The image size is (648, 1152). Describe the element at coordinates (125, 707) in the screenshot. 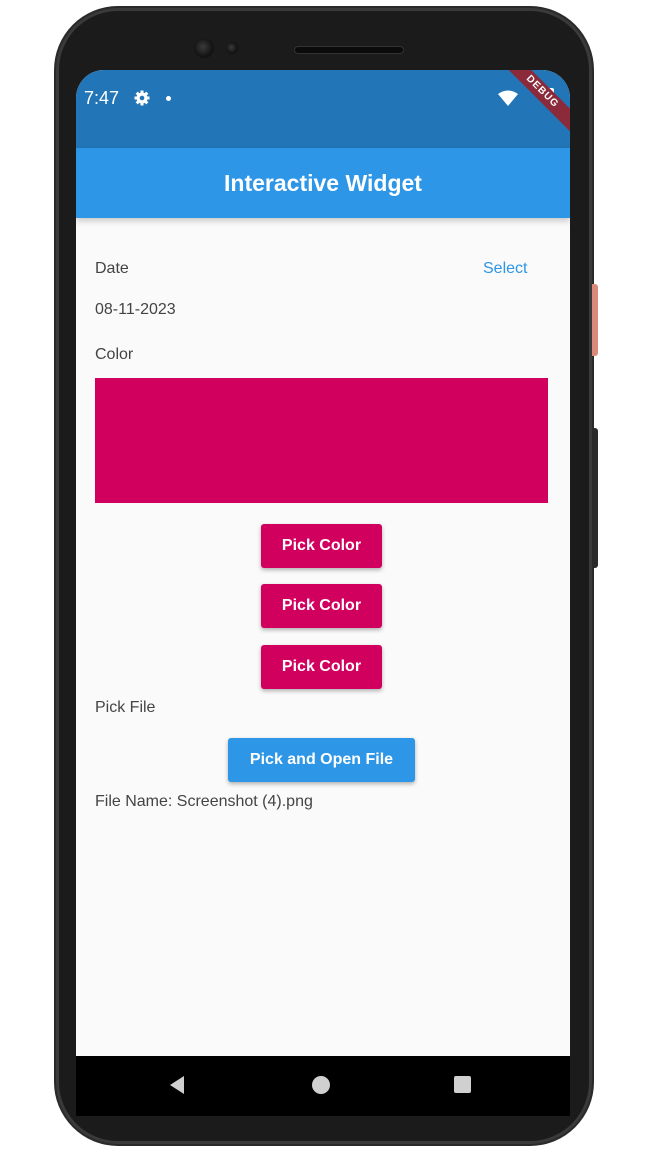

I see `pick-file-label: Pick File` at that location.